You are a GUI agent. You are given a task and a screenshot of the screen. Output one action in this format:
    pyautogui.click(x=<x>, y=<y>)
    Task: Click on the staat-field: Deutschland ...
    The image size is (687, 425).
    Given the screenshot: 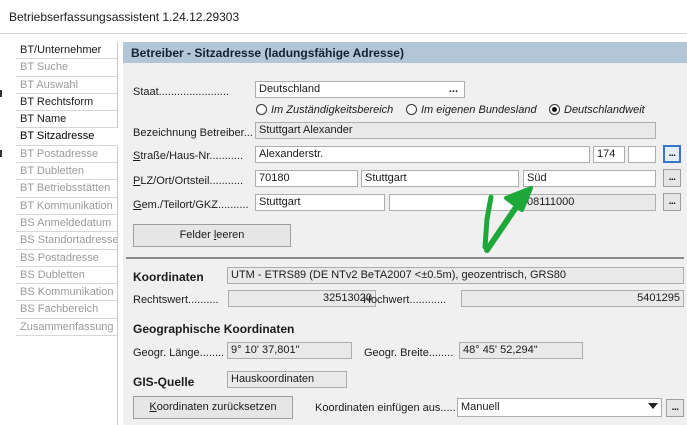 What is the action you would take?
    pyautogui.click(x=360, y=89)
    